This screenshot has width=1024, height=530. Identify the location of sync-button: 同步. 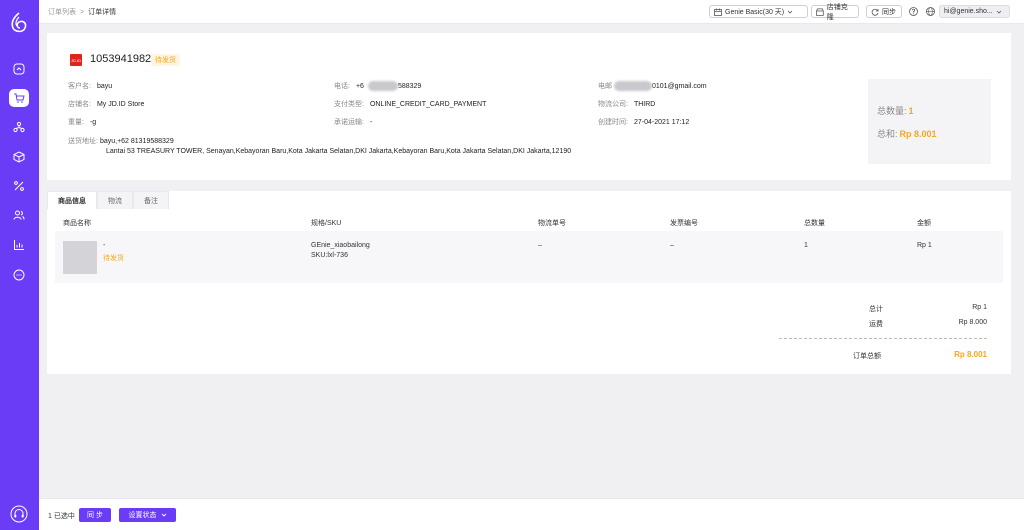
(884, 11).